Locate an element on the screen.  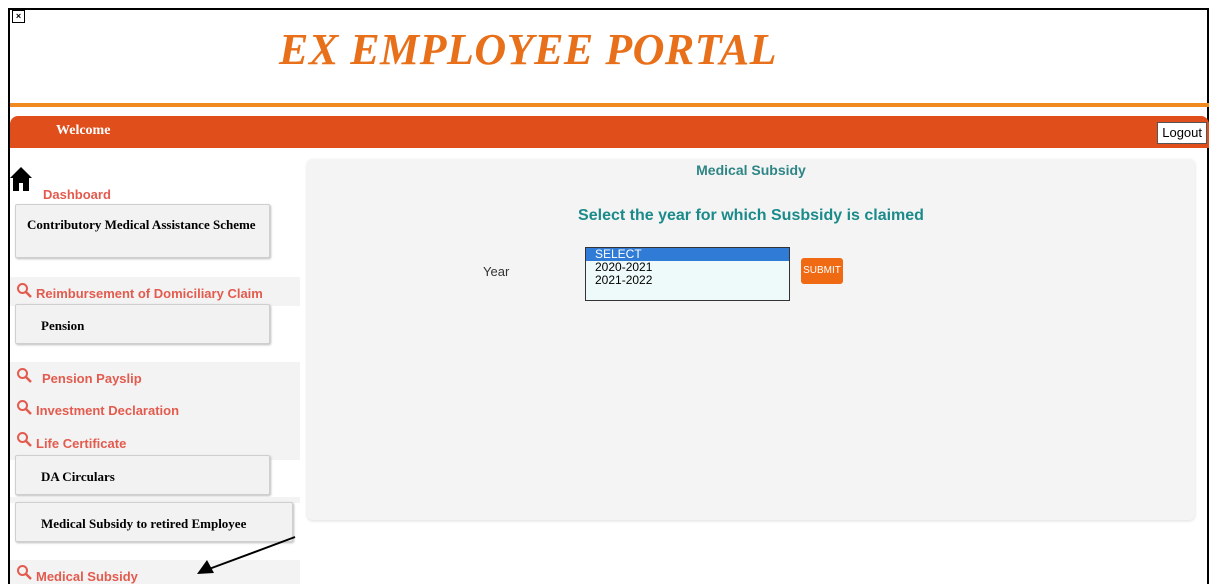
year-option: 2021-2022 is located at coordinates (687, 280).